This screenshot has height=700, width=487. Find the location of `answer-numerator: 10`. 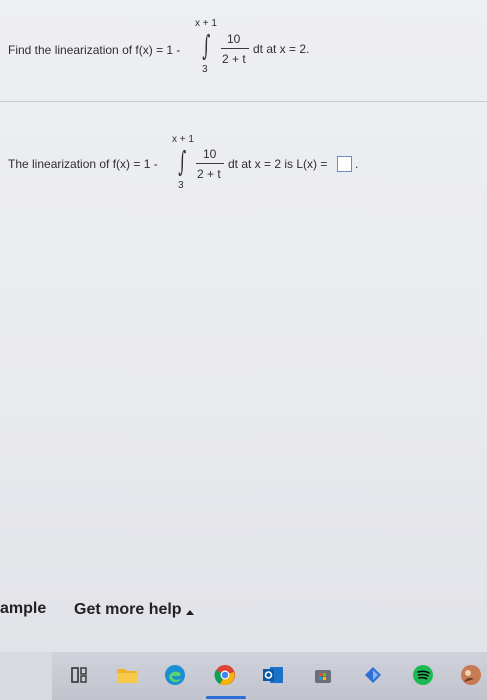

answer-numerator: 10 is located at coordinates (210, 154).